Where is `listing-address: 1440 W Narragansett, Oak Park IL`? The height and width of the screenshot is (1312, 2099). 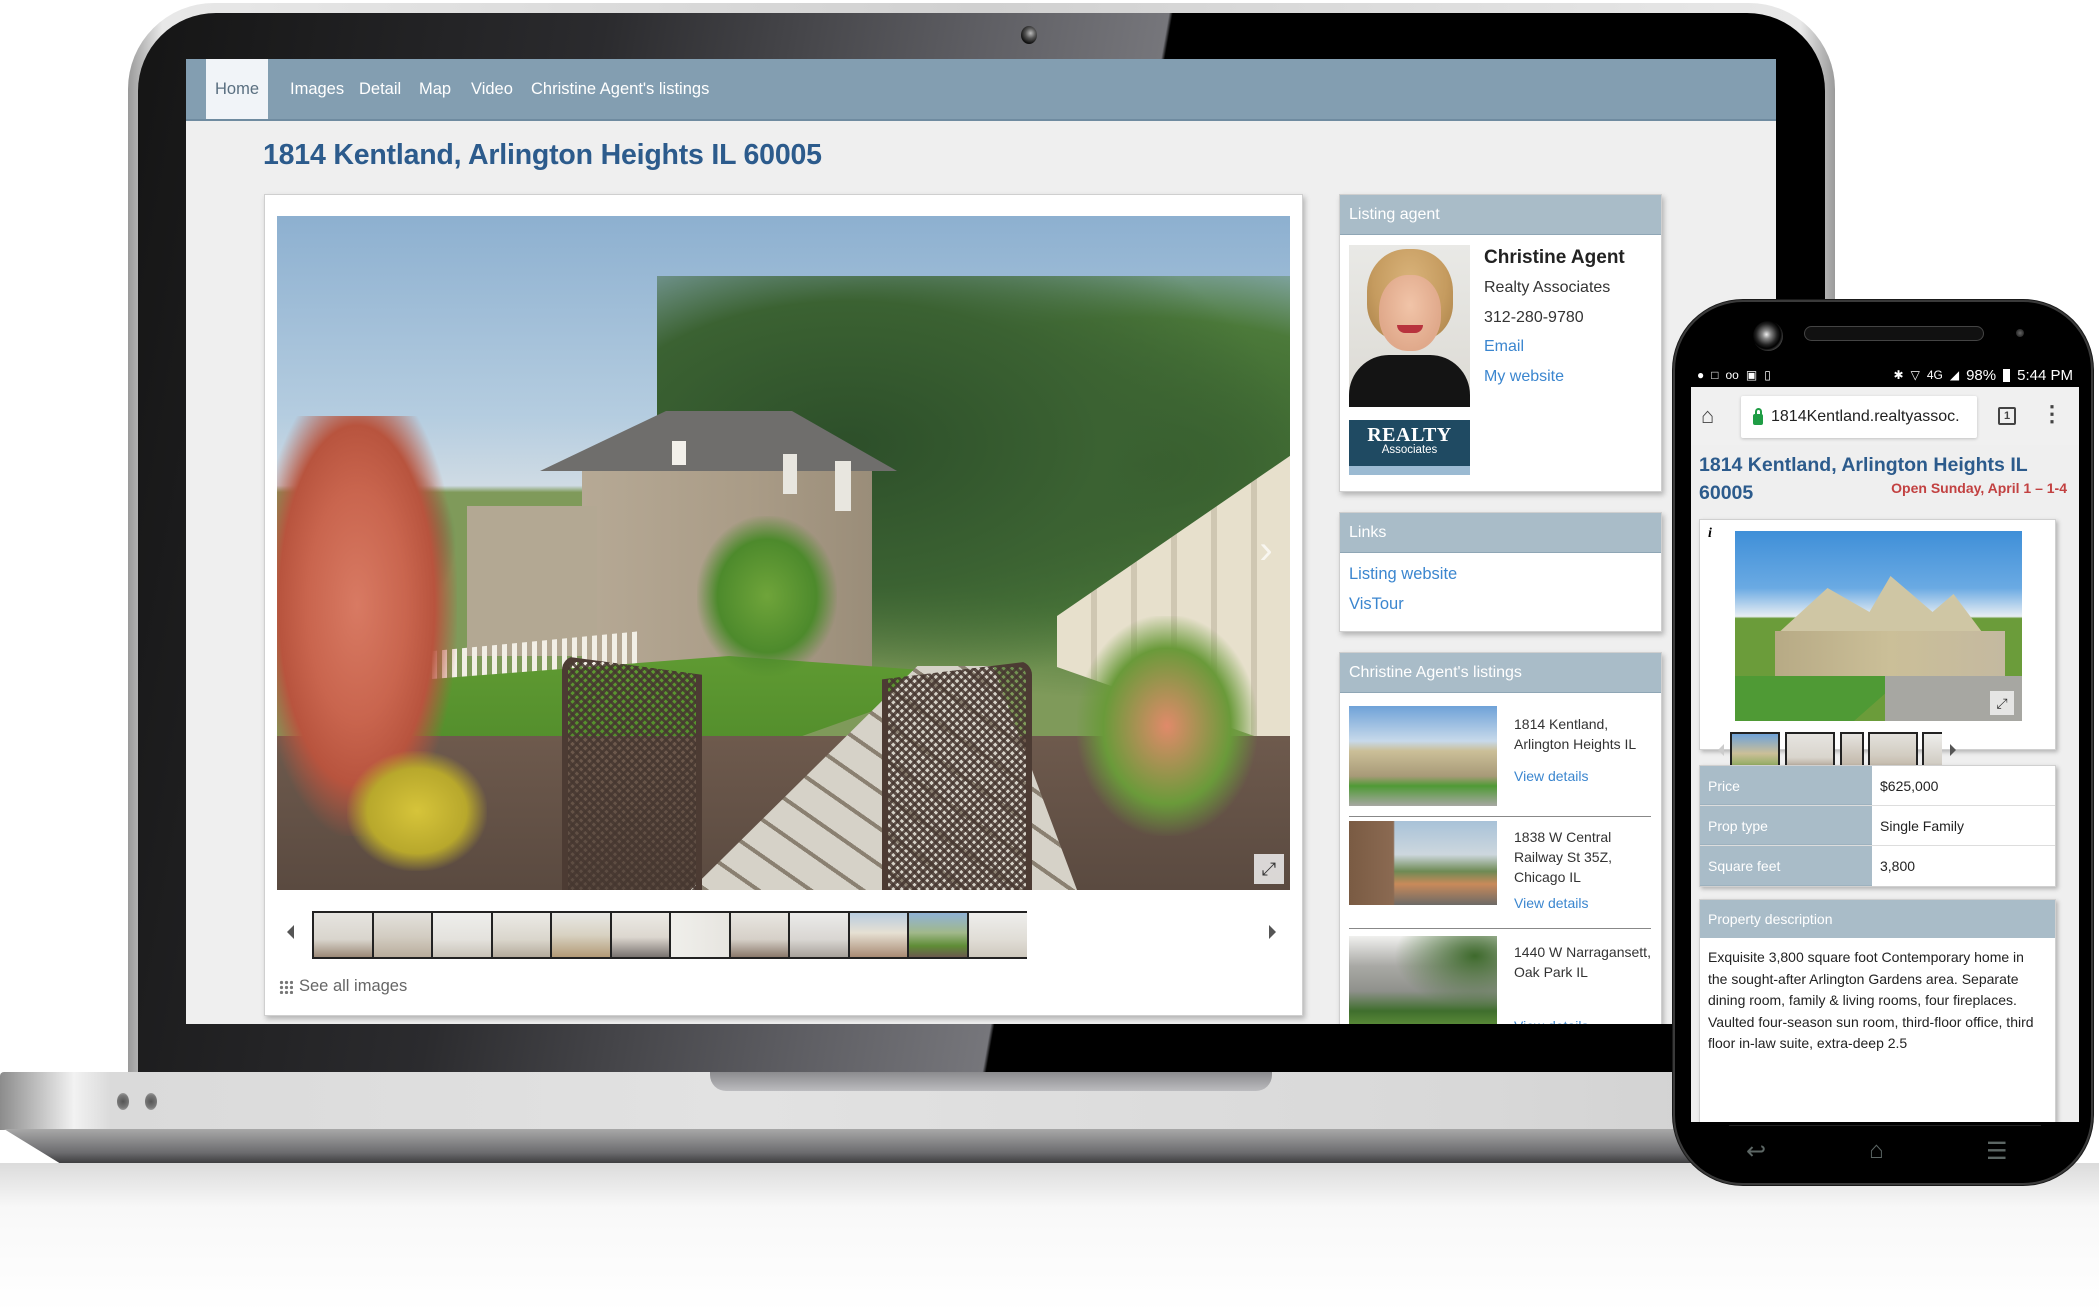 listing-address: 1440 W Narragansett, Oak Park IL is located at coordinates (1582, 962).